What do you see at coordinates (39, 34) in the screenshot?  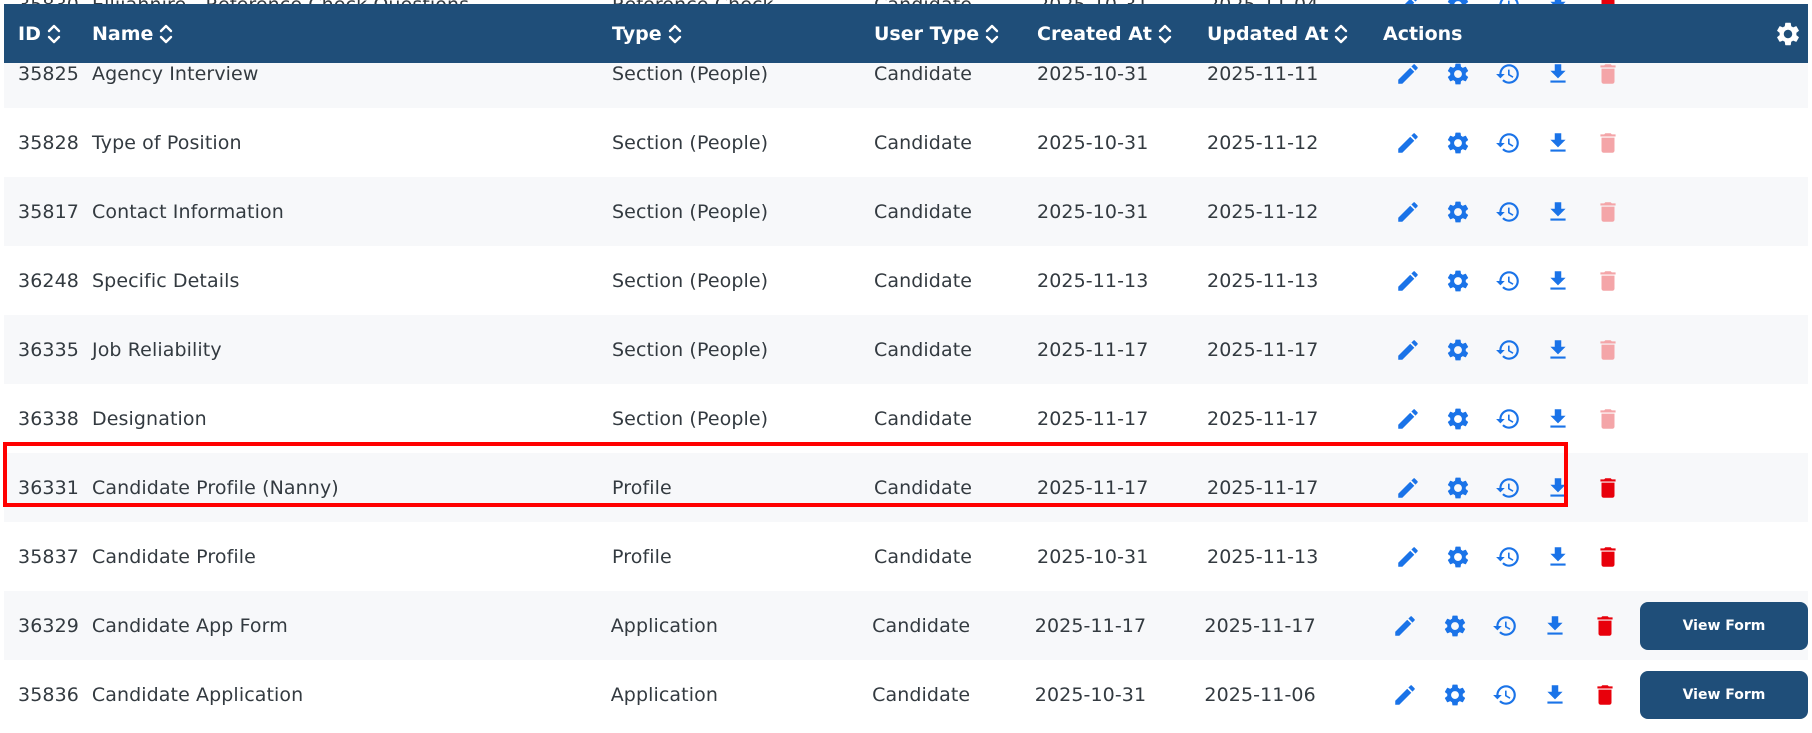 I see `column-header-id: ID` at bounding box center [39, 34].